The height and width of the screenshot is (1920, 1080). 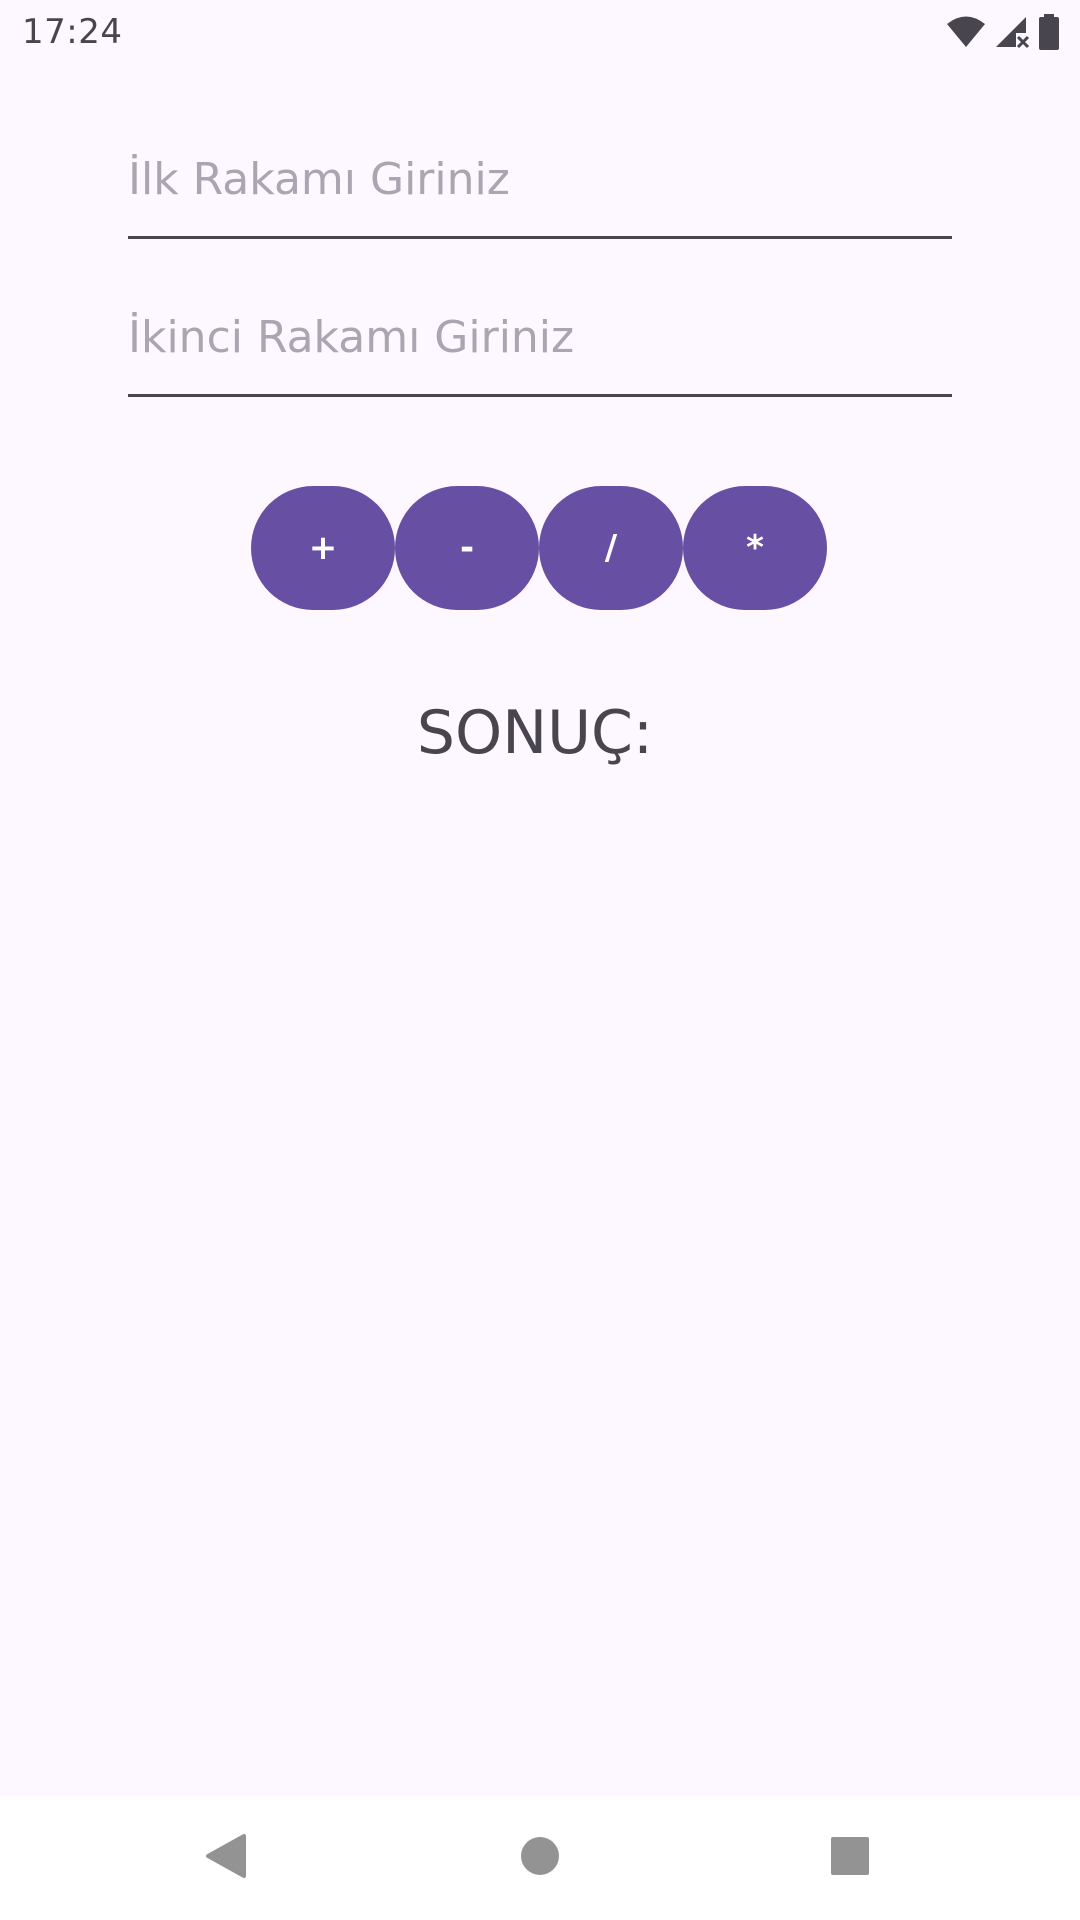 I want to click on home-icon, so click(x=540, y=1858).